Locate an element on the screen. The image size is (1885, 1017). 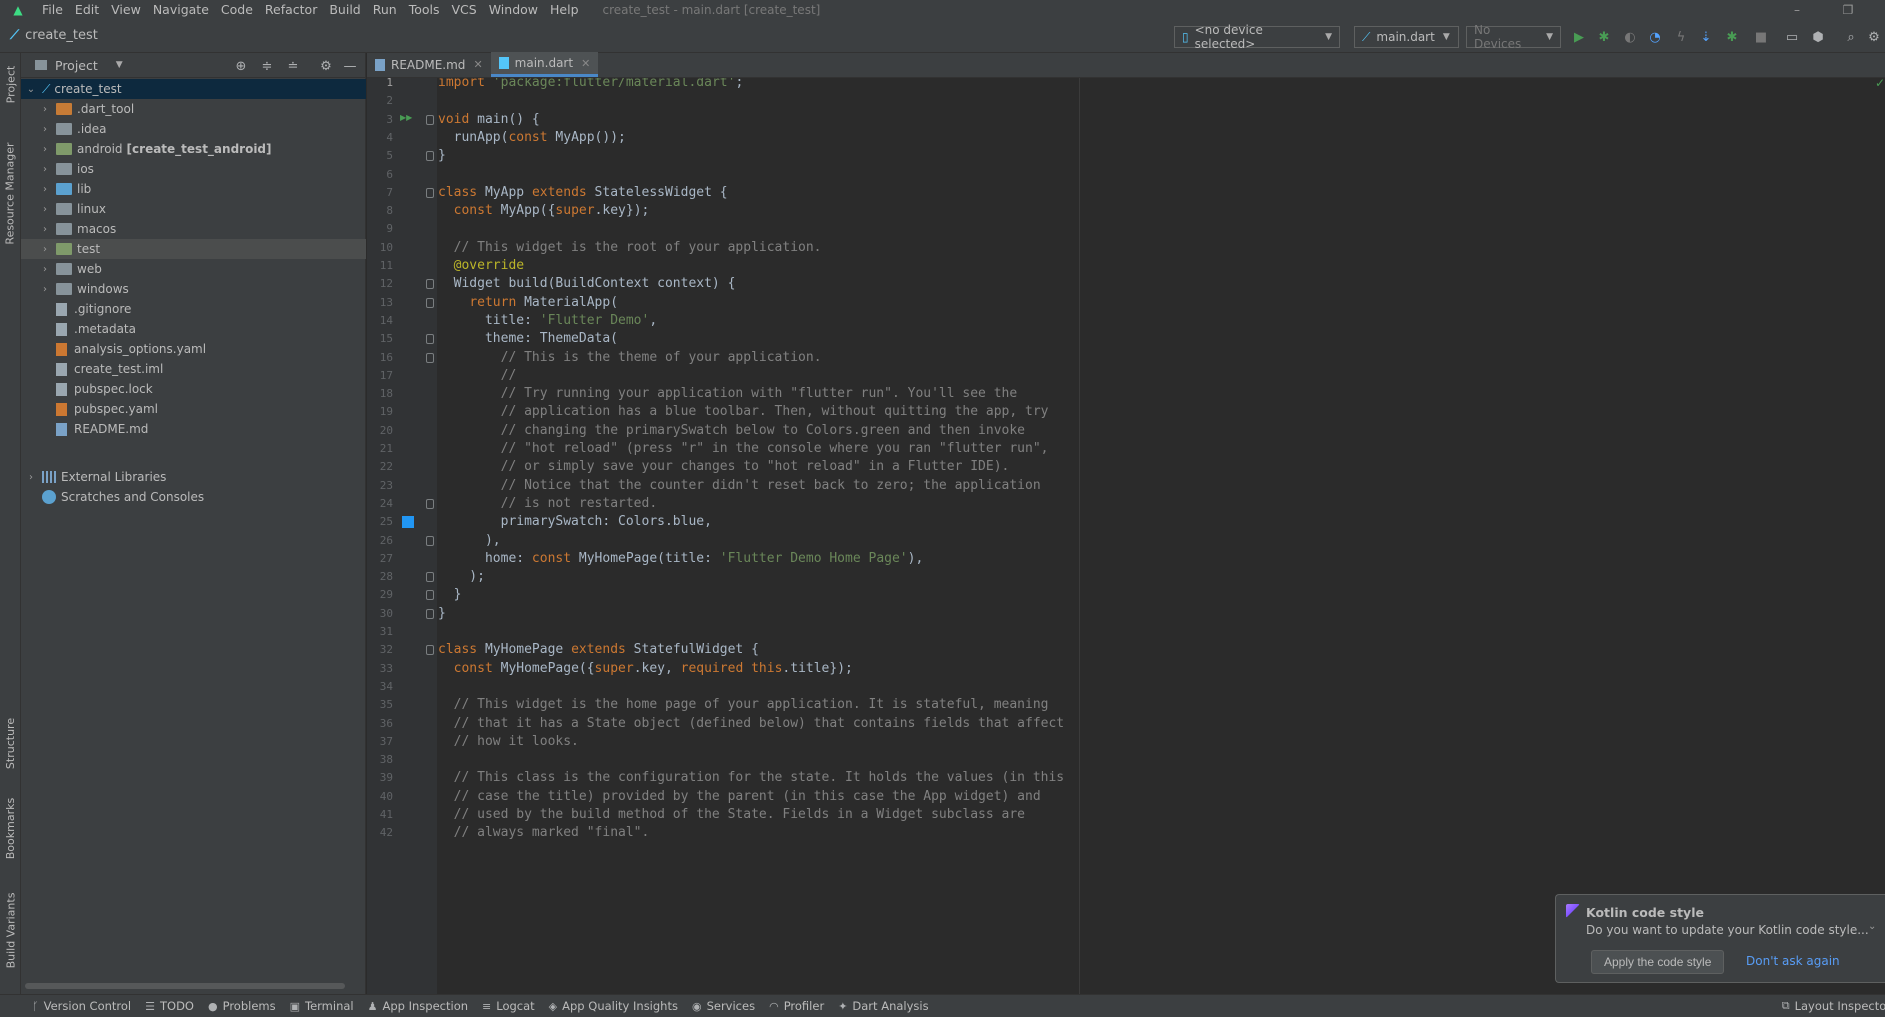
code-line: 42 // always marked "final". is located at coordinates (1126, 833).